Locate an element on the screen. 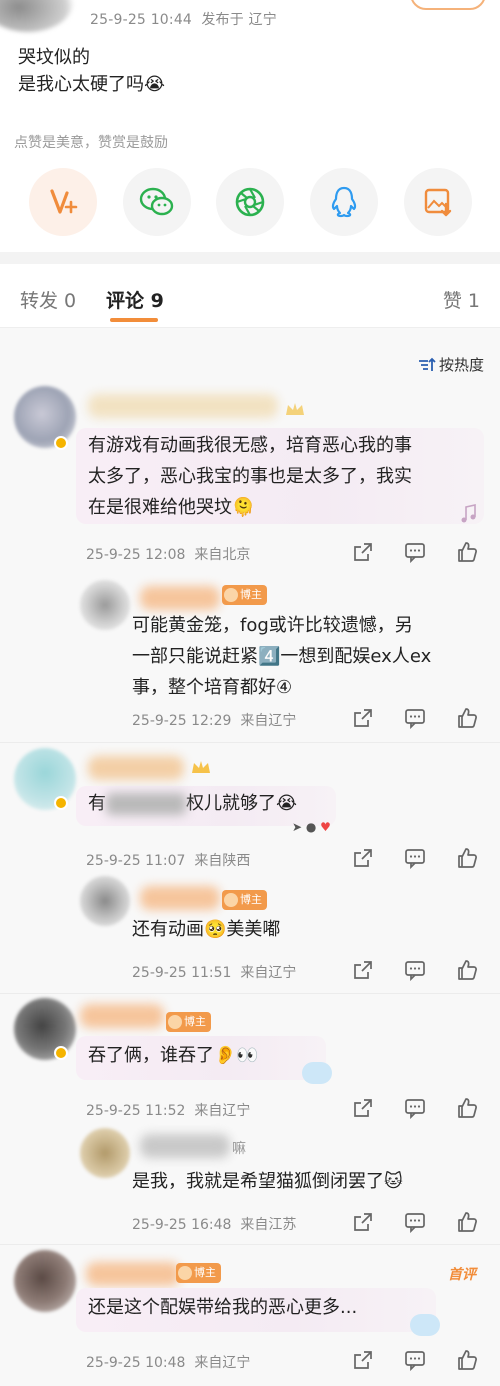 The image size is (500, 1386). post-time: 25-9-25 10:44 发布于 辽宁 is located at coordinates (184, 20).